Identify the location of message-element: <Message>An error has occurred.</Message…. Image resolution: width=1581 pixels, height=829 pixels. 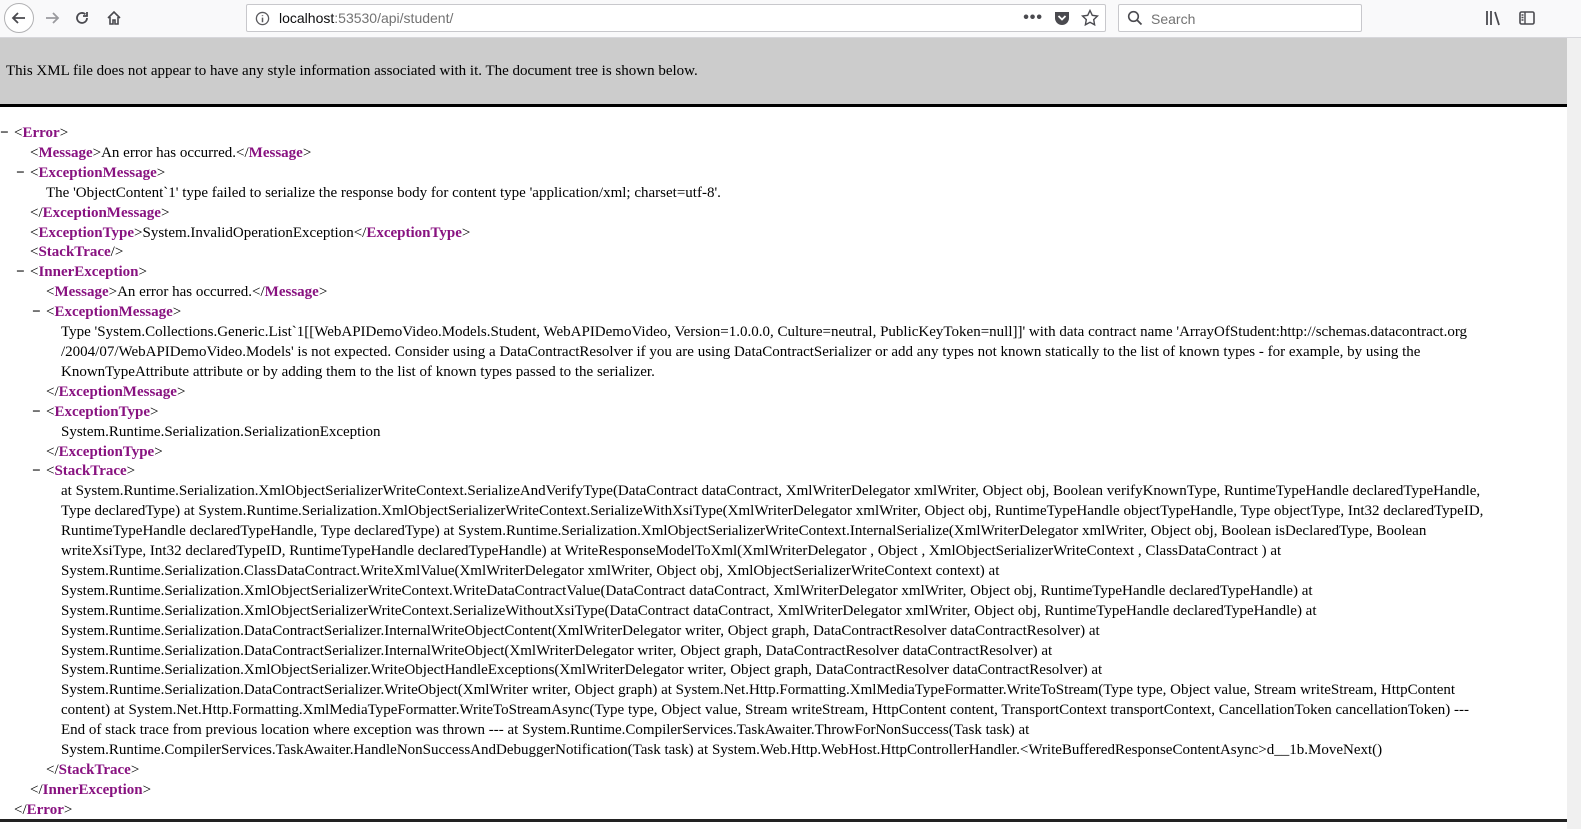
(171, 152).